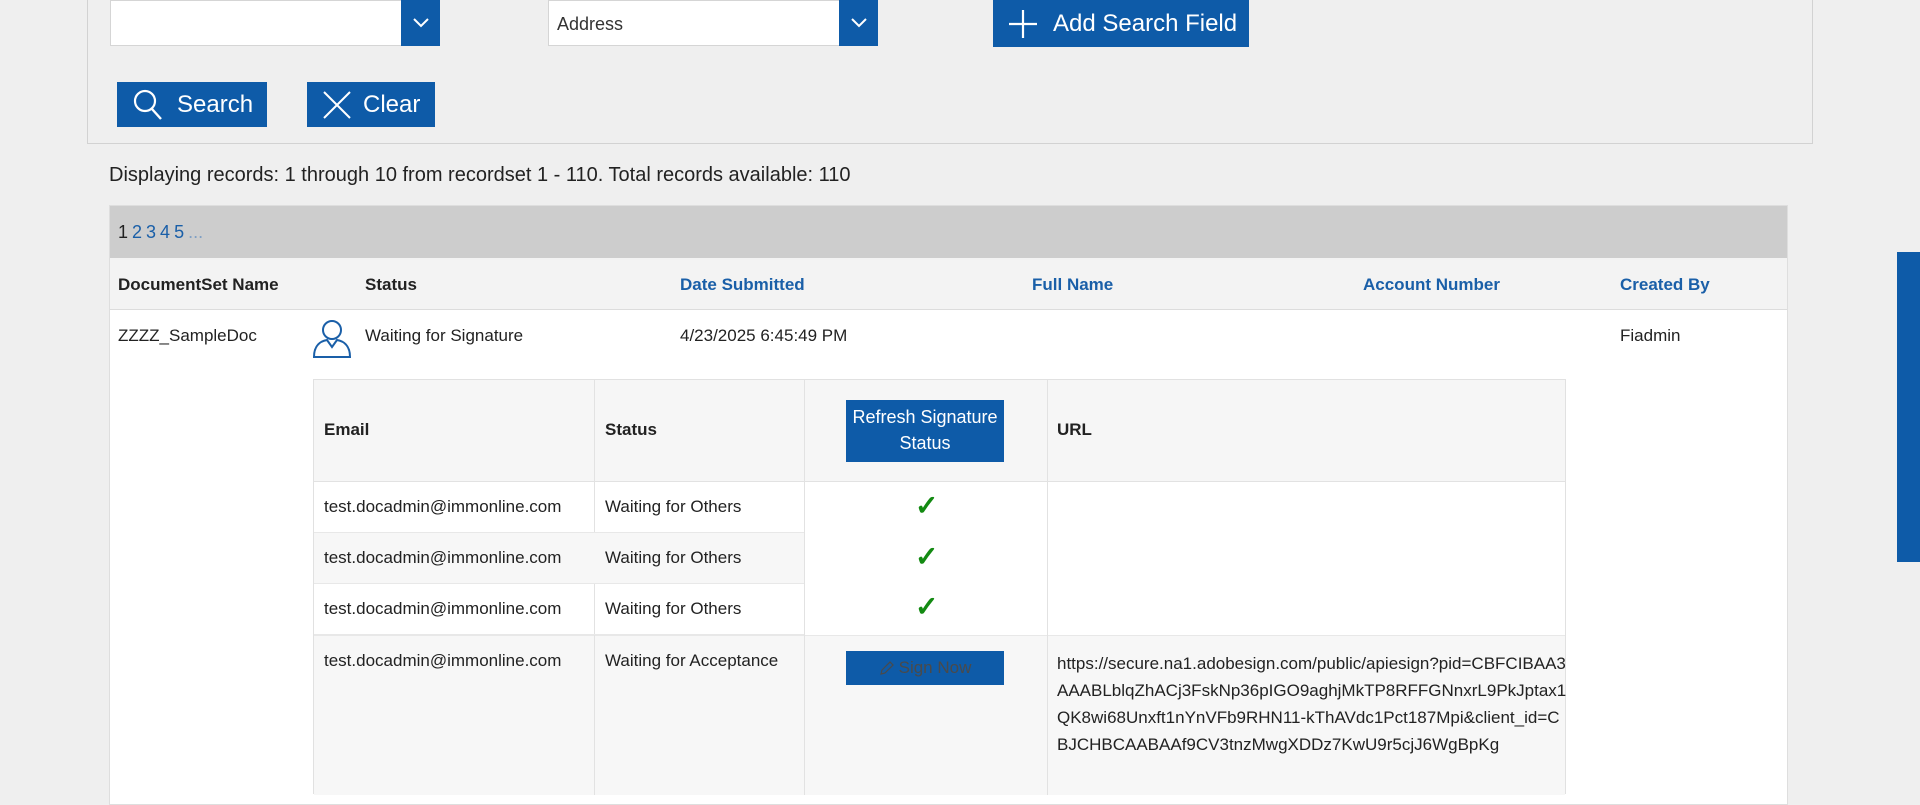 The width and height of the screenshot is (1920, 805). I want to click on sign-now-button: Sign Now, so click(925, 668).